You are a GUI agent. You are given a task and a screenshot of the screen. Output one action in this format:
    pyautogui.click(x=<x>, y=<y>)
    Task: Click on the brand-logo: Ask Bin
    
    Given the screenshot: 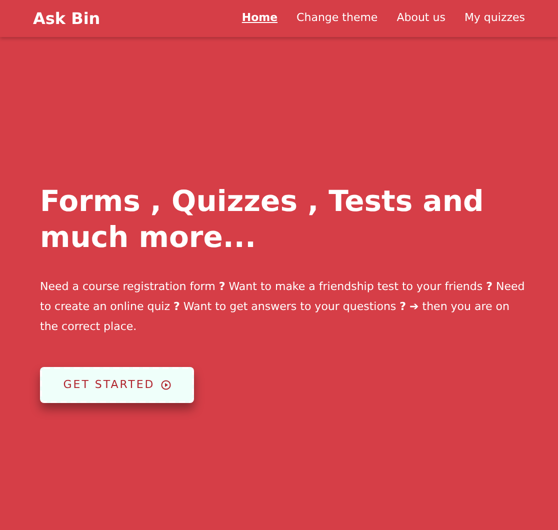 What is the action you would take?
    pyautogui.click(x=66, y=18)
    